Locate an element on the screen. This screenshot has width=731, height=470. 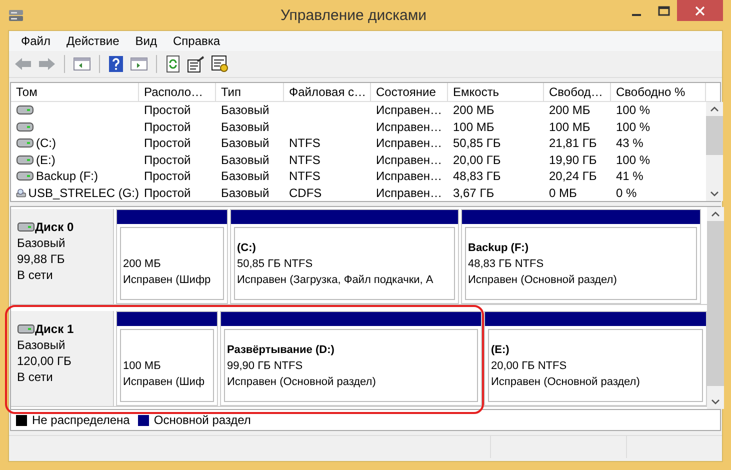
menu-item: Файл is located at coordinates (36, 41).